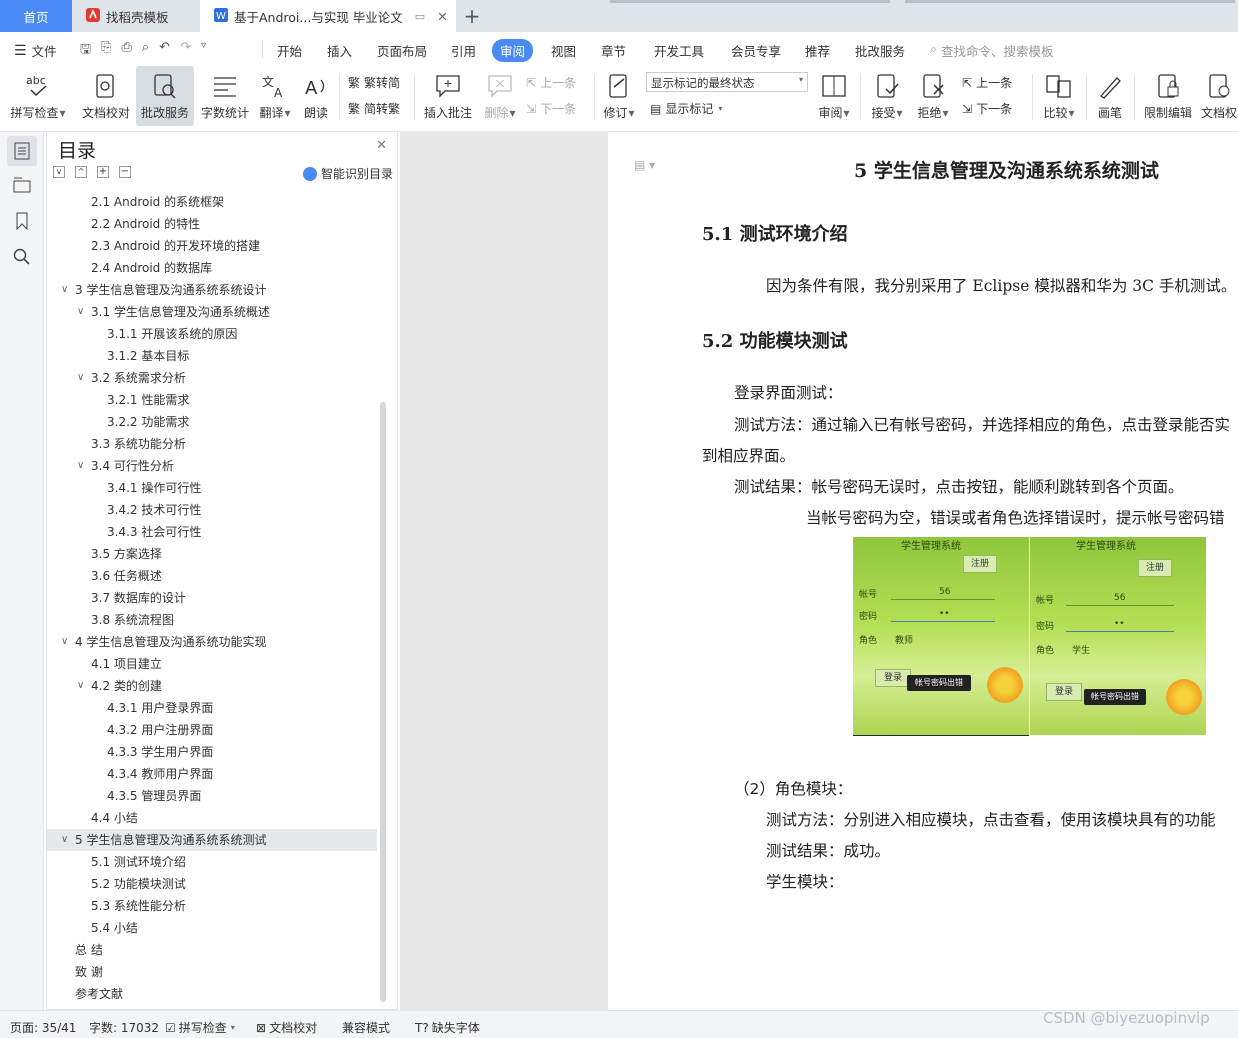 Image resolution: width=1238 pixels, height=1038 pixels. What do you see at coordinates (106, 96) in the screenshot?
I see `doc-proof-button: 文档校对` at bounding box center [106, 96].